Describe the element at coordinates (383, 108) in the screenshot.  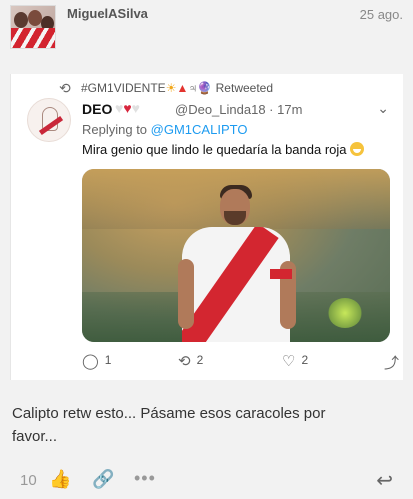
I see `chevron-down-icon: ⌄` at that location.